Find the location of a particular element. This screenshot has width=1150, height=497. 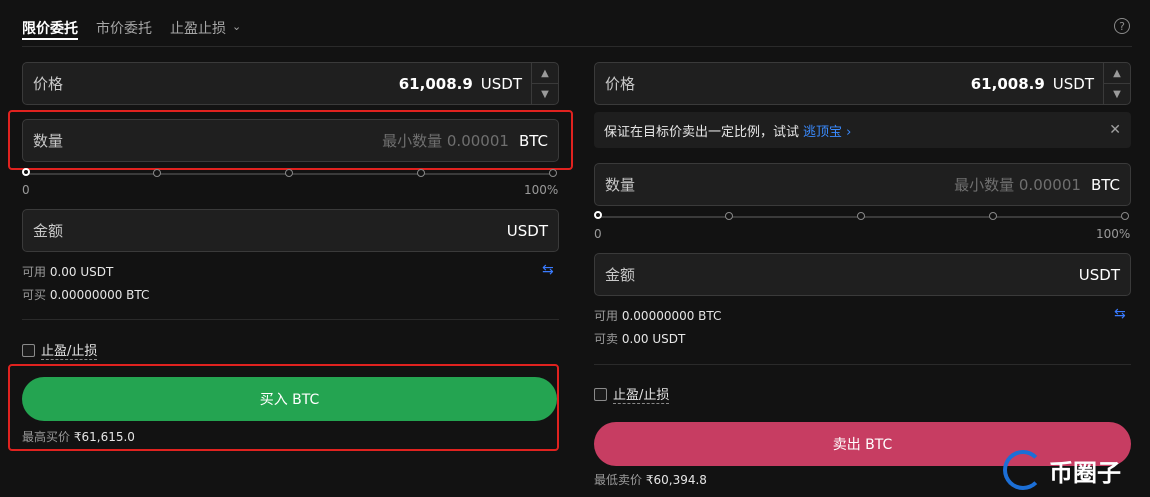

buy-qty-unit: BTC is located at coordinates (533, 140).